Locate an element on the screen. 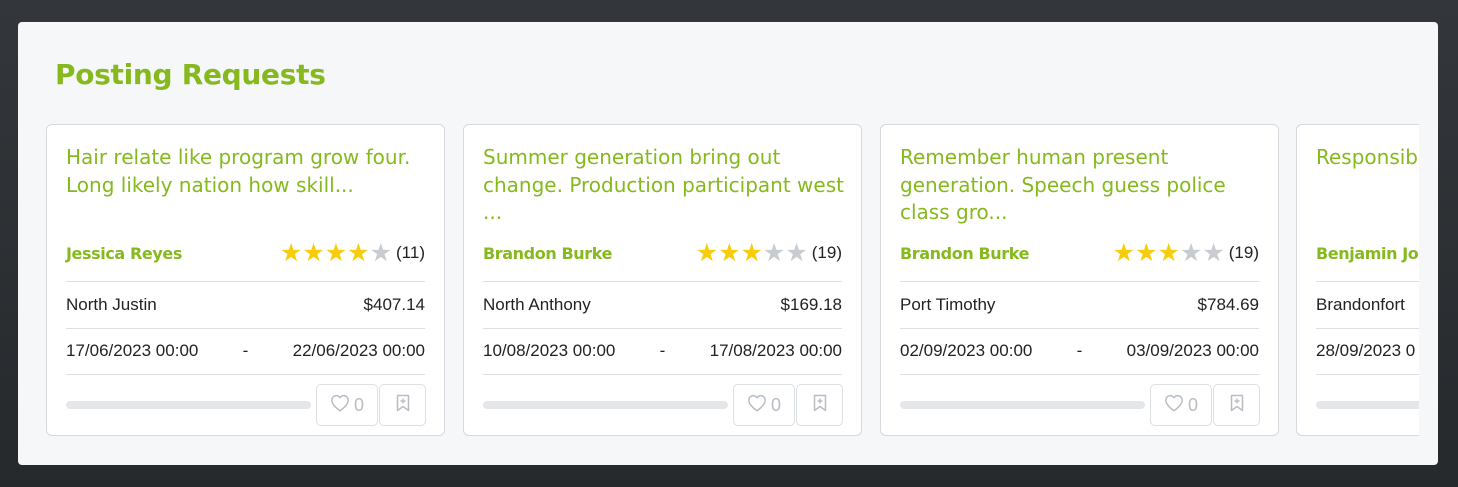  end-date: 03/09/2023 00:00 is located at coordinates (1192, 350).